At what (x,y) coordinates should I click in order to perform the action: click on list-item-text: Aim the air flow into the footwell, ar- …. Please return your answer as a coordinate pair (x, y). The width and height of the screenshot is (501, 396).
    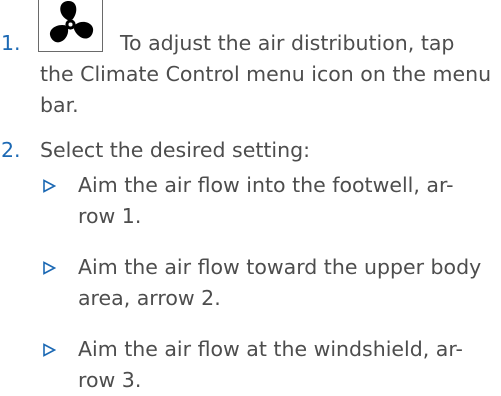
    Looking at the image, I should click on (288, 201).